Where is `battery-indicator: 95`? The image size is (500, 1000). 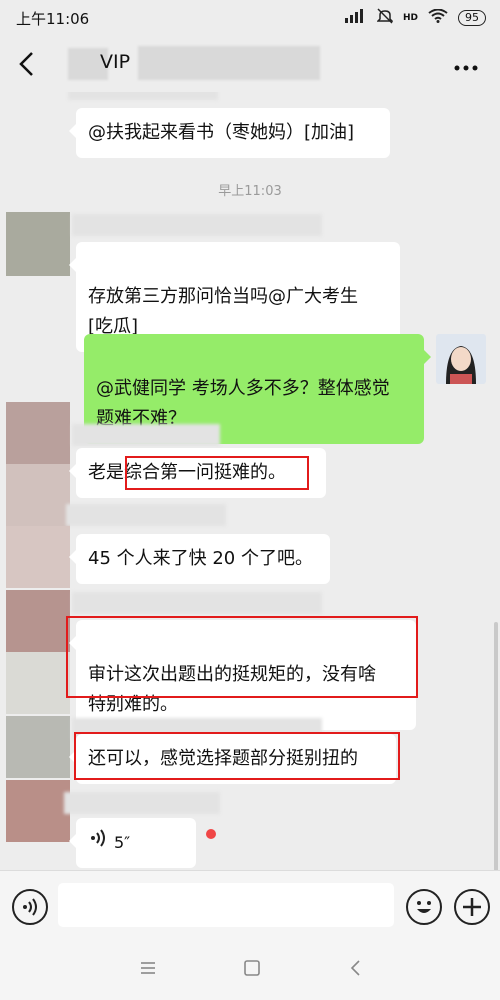 battery-indicator: 95 is located at coordinates (472, 17).